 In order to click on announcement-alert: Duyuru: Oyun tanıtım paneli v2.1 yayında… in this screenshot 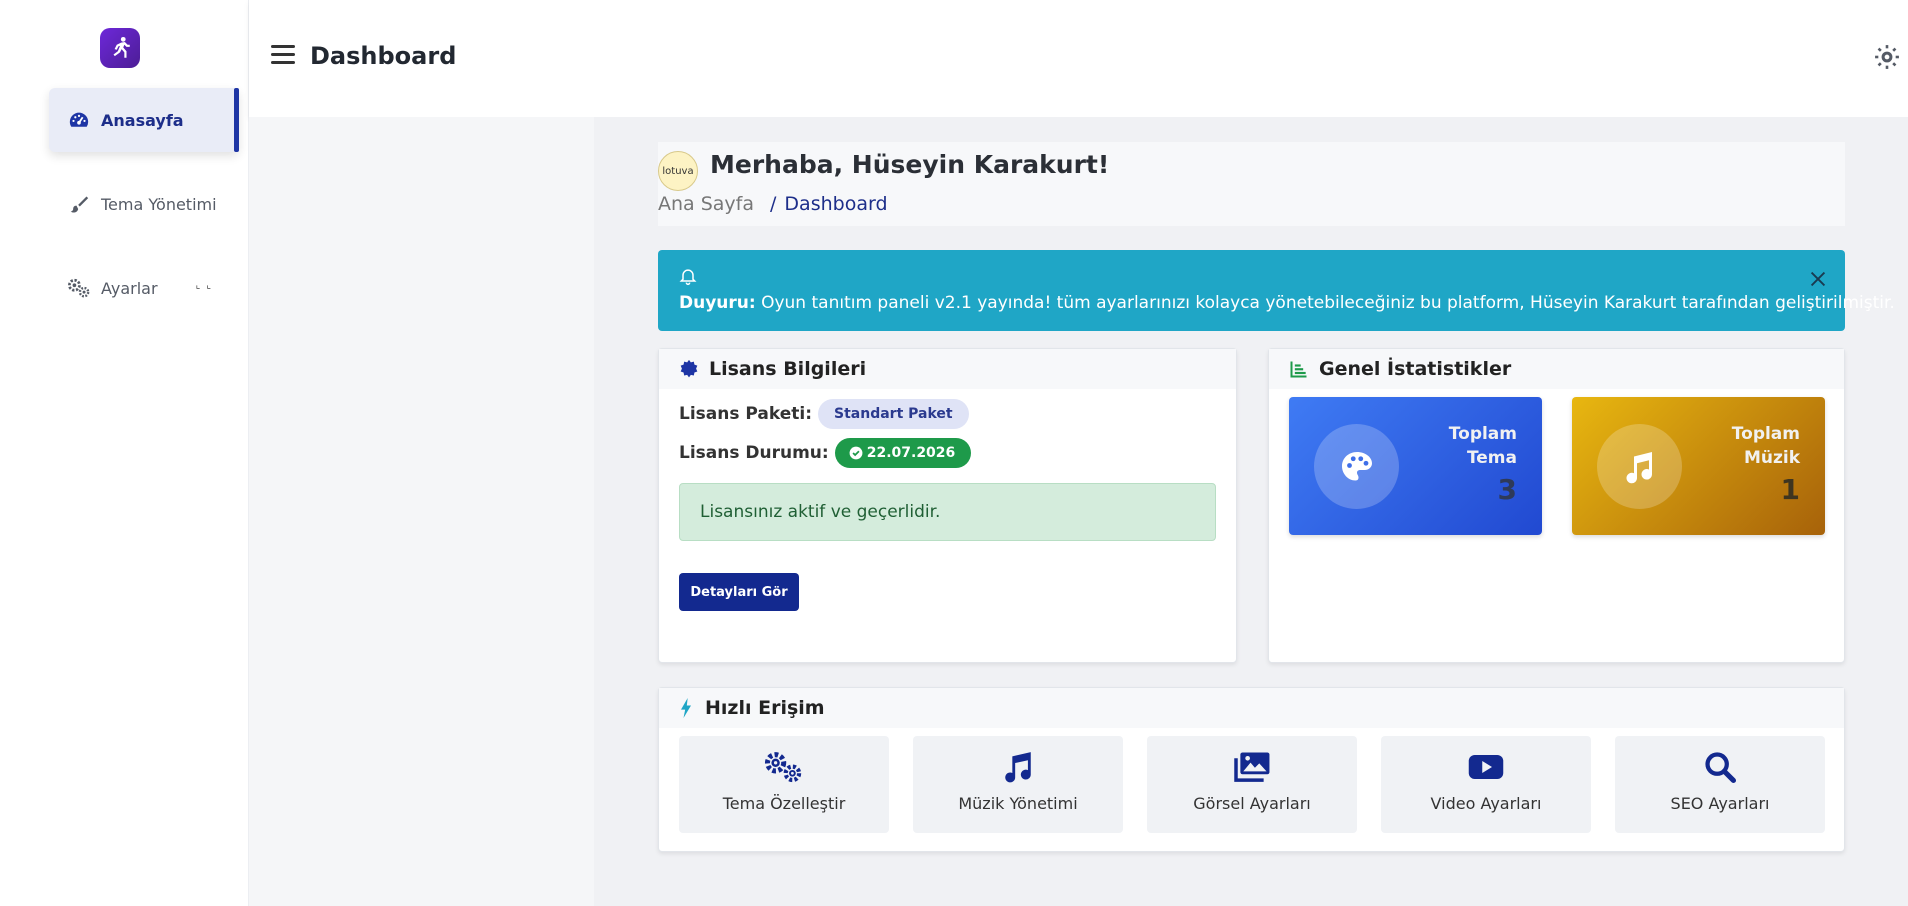, I will do `click(1276, 290)`.